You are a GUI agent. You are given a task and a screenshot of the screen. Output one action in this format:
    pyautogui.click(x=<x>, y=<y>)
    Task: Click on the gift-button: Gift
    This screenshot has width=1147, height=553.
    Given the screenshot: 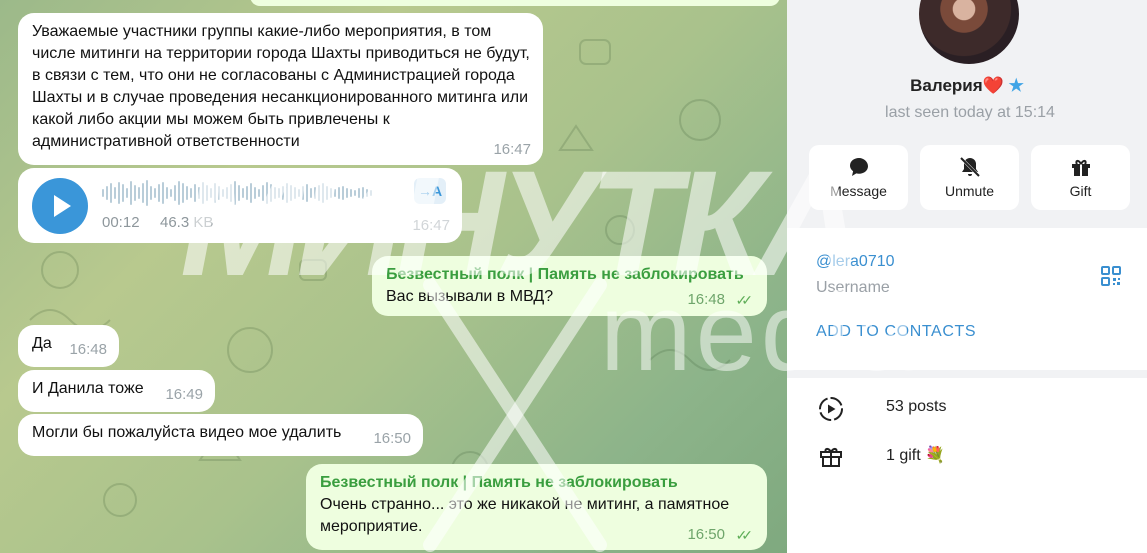 What is the action you would take?
    pyautogui.click(x=1080, y=177)
    